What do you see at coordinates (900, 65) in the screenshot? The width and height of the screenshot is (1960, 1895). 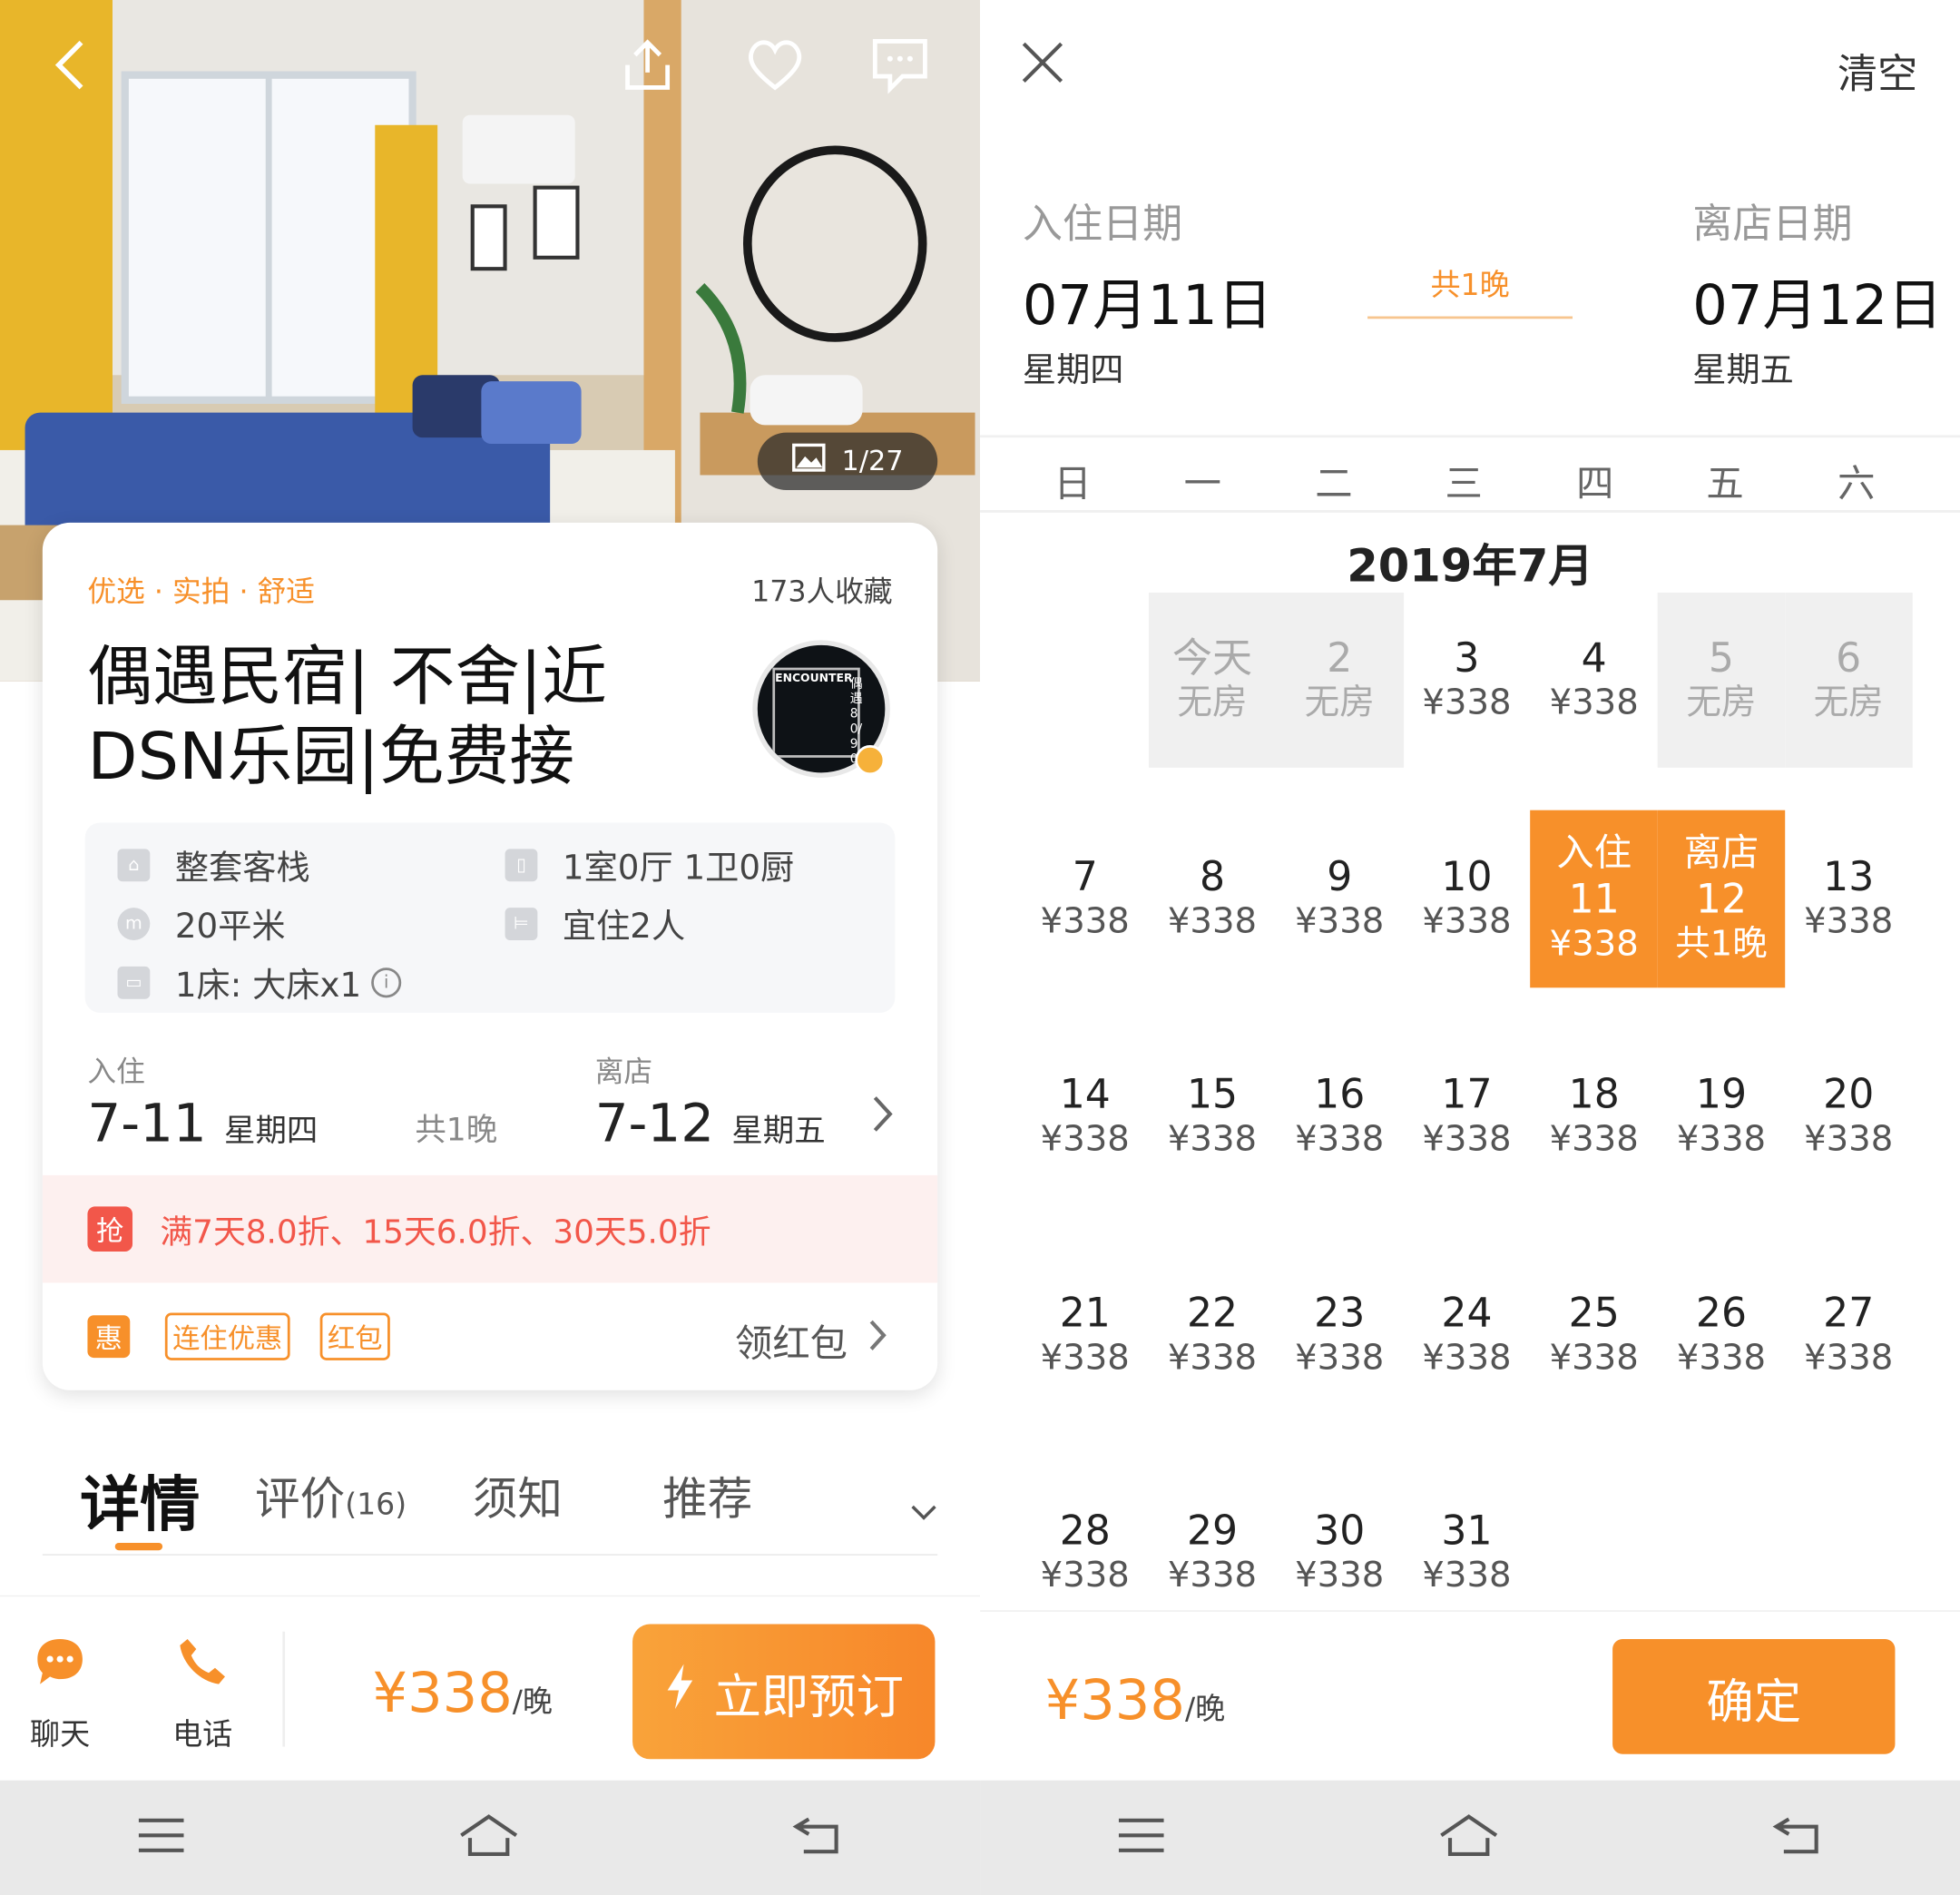 I see `message-icon` at bounding box center [900, 65].